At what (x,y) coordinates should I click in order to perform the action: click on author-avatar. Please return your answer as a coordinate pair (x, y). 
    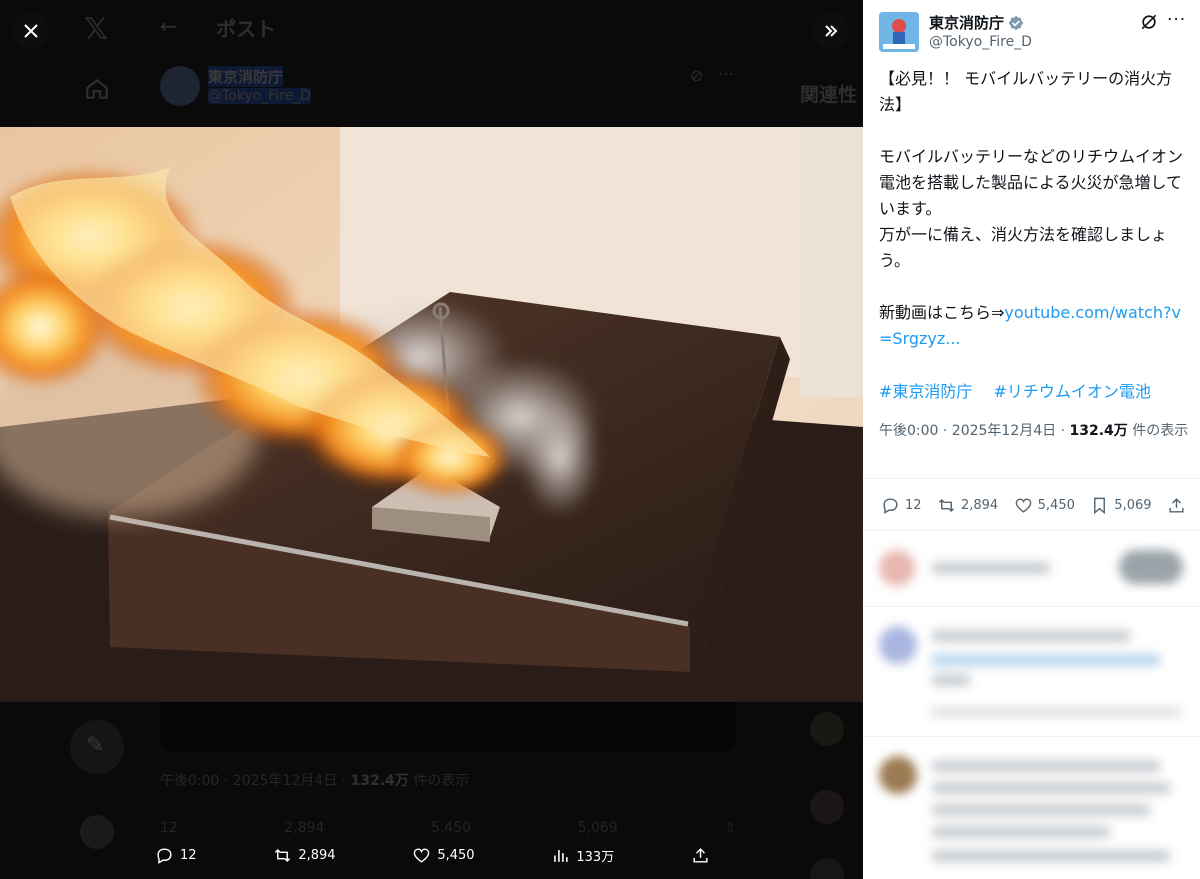
    Looking at the image, I should click on (899, 32).